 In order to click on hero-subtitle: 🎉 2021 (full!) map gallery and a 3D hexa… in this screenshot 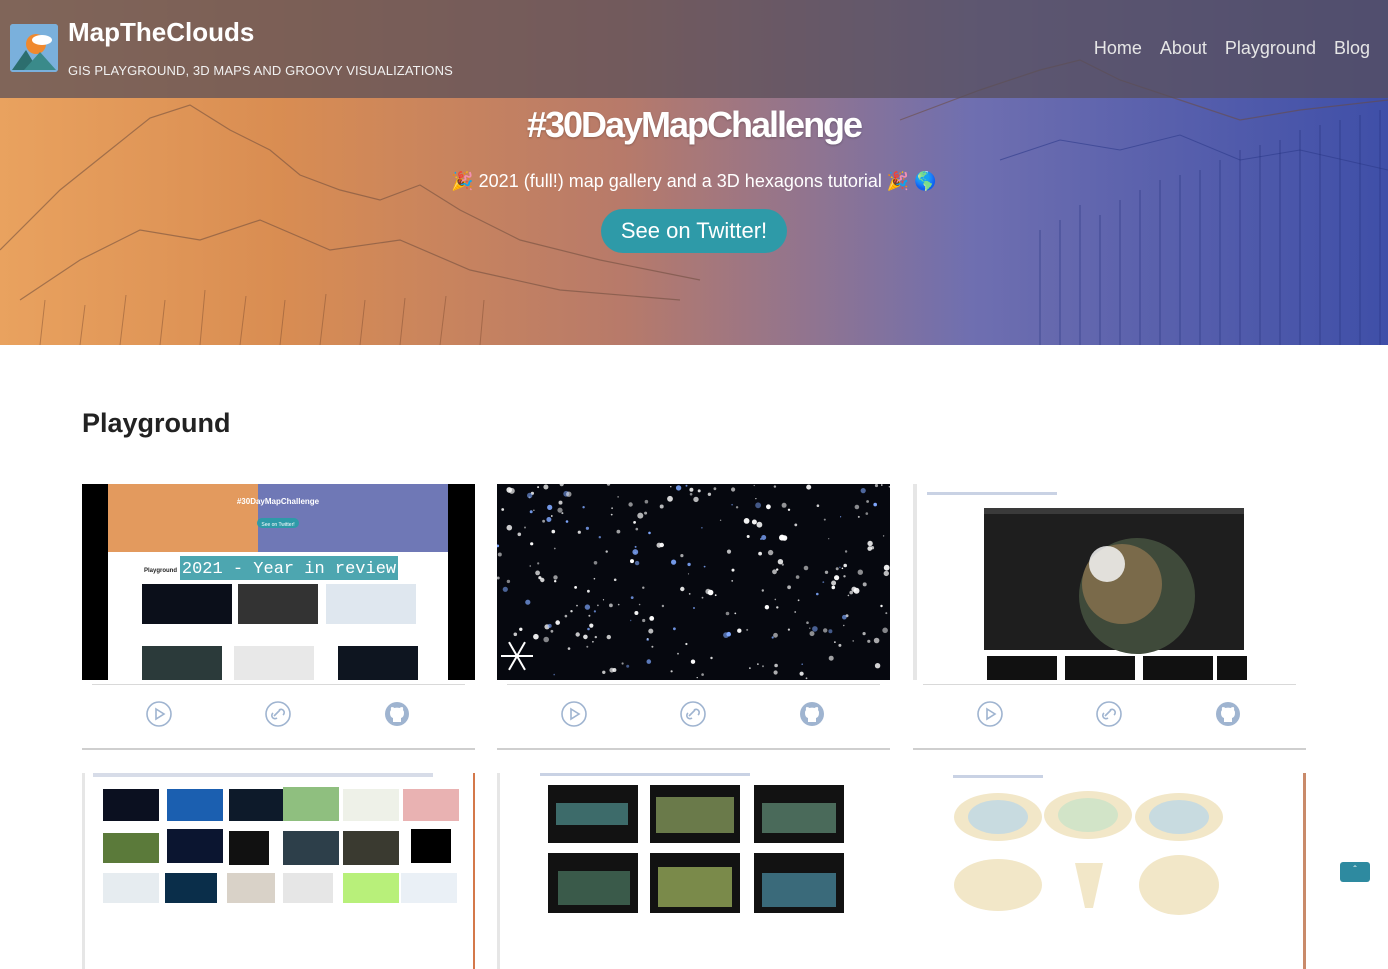, I will do `click(694, 181)`.